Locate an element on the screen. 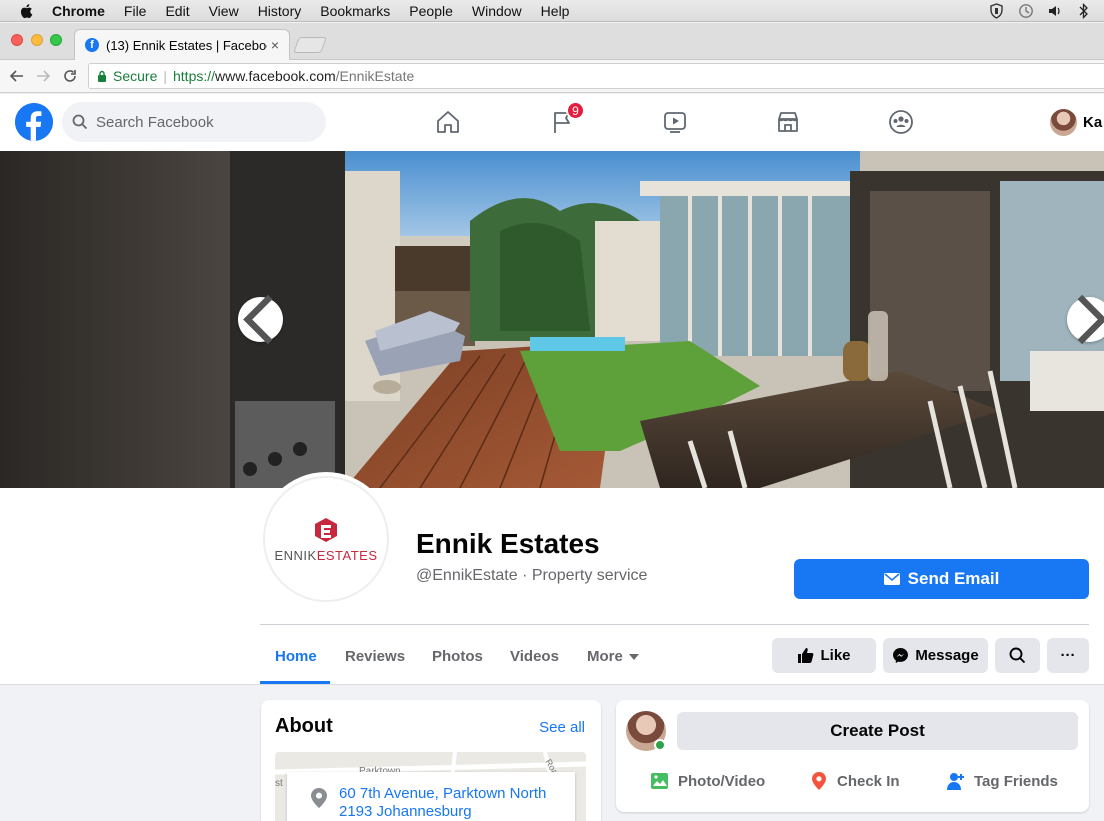 This screenshot has height=821, width=1104. send-email-label: Send Email is located at coordinates (953, 578).